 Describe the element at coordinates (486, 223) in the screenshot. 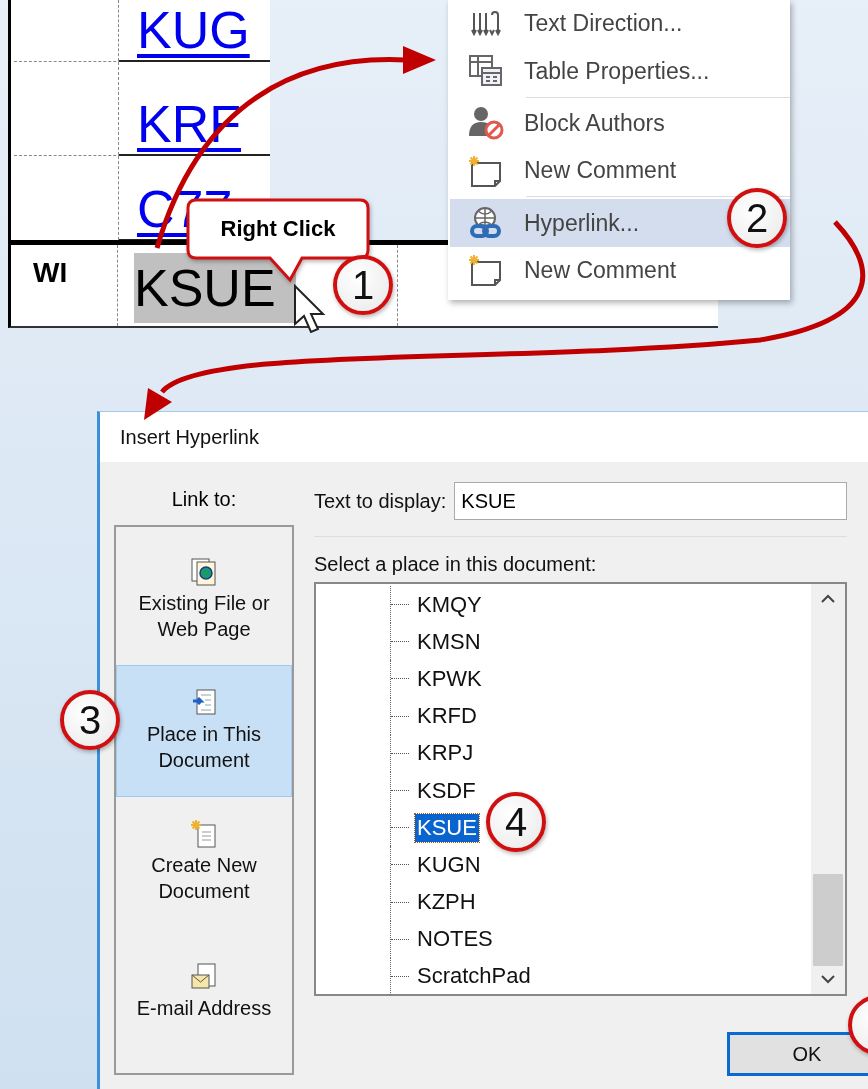

I see `hyperlink-icon` at that location.